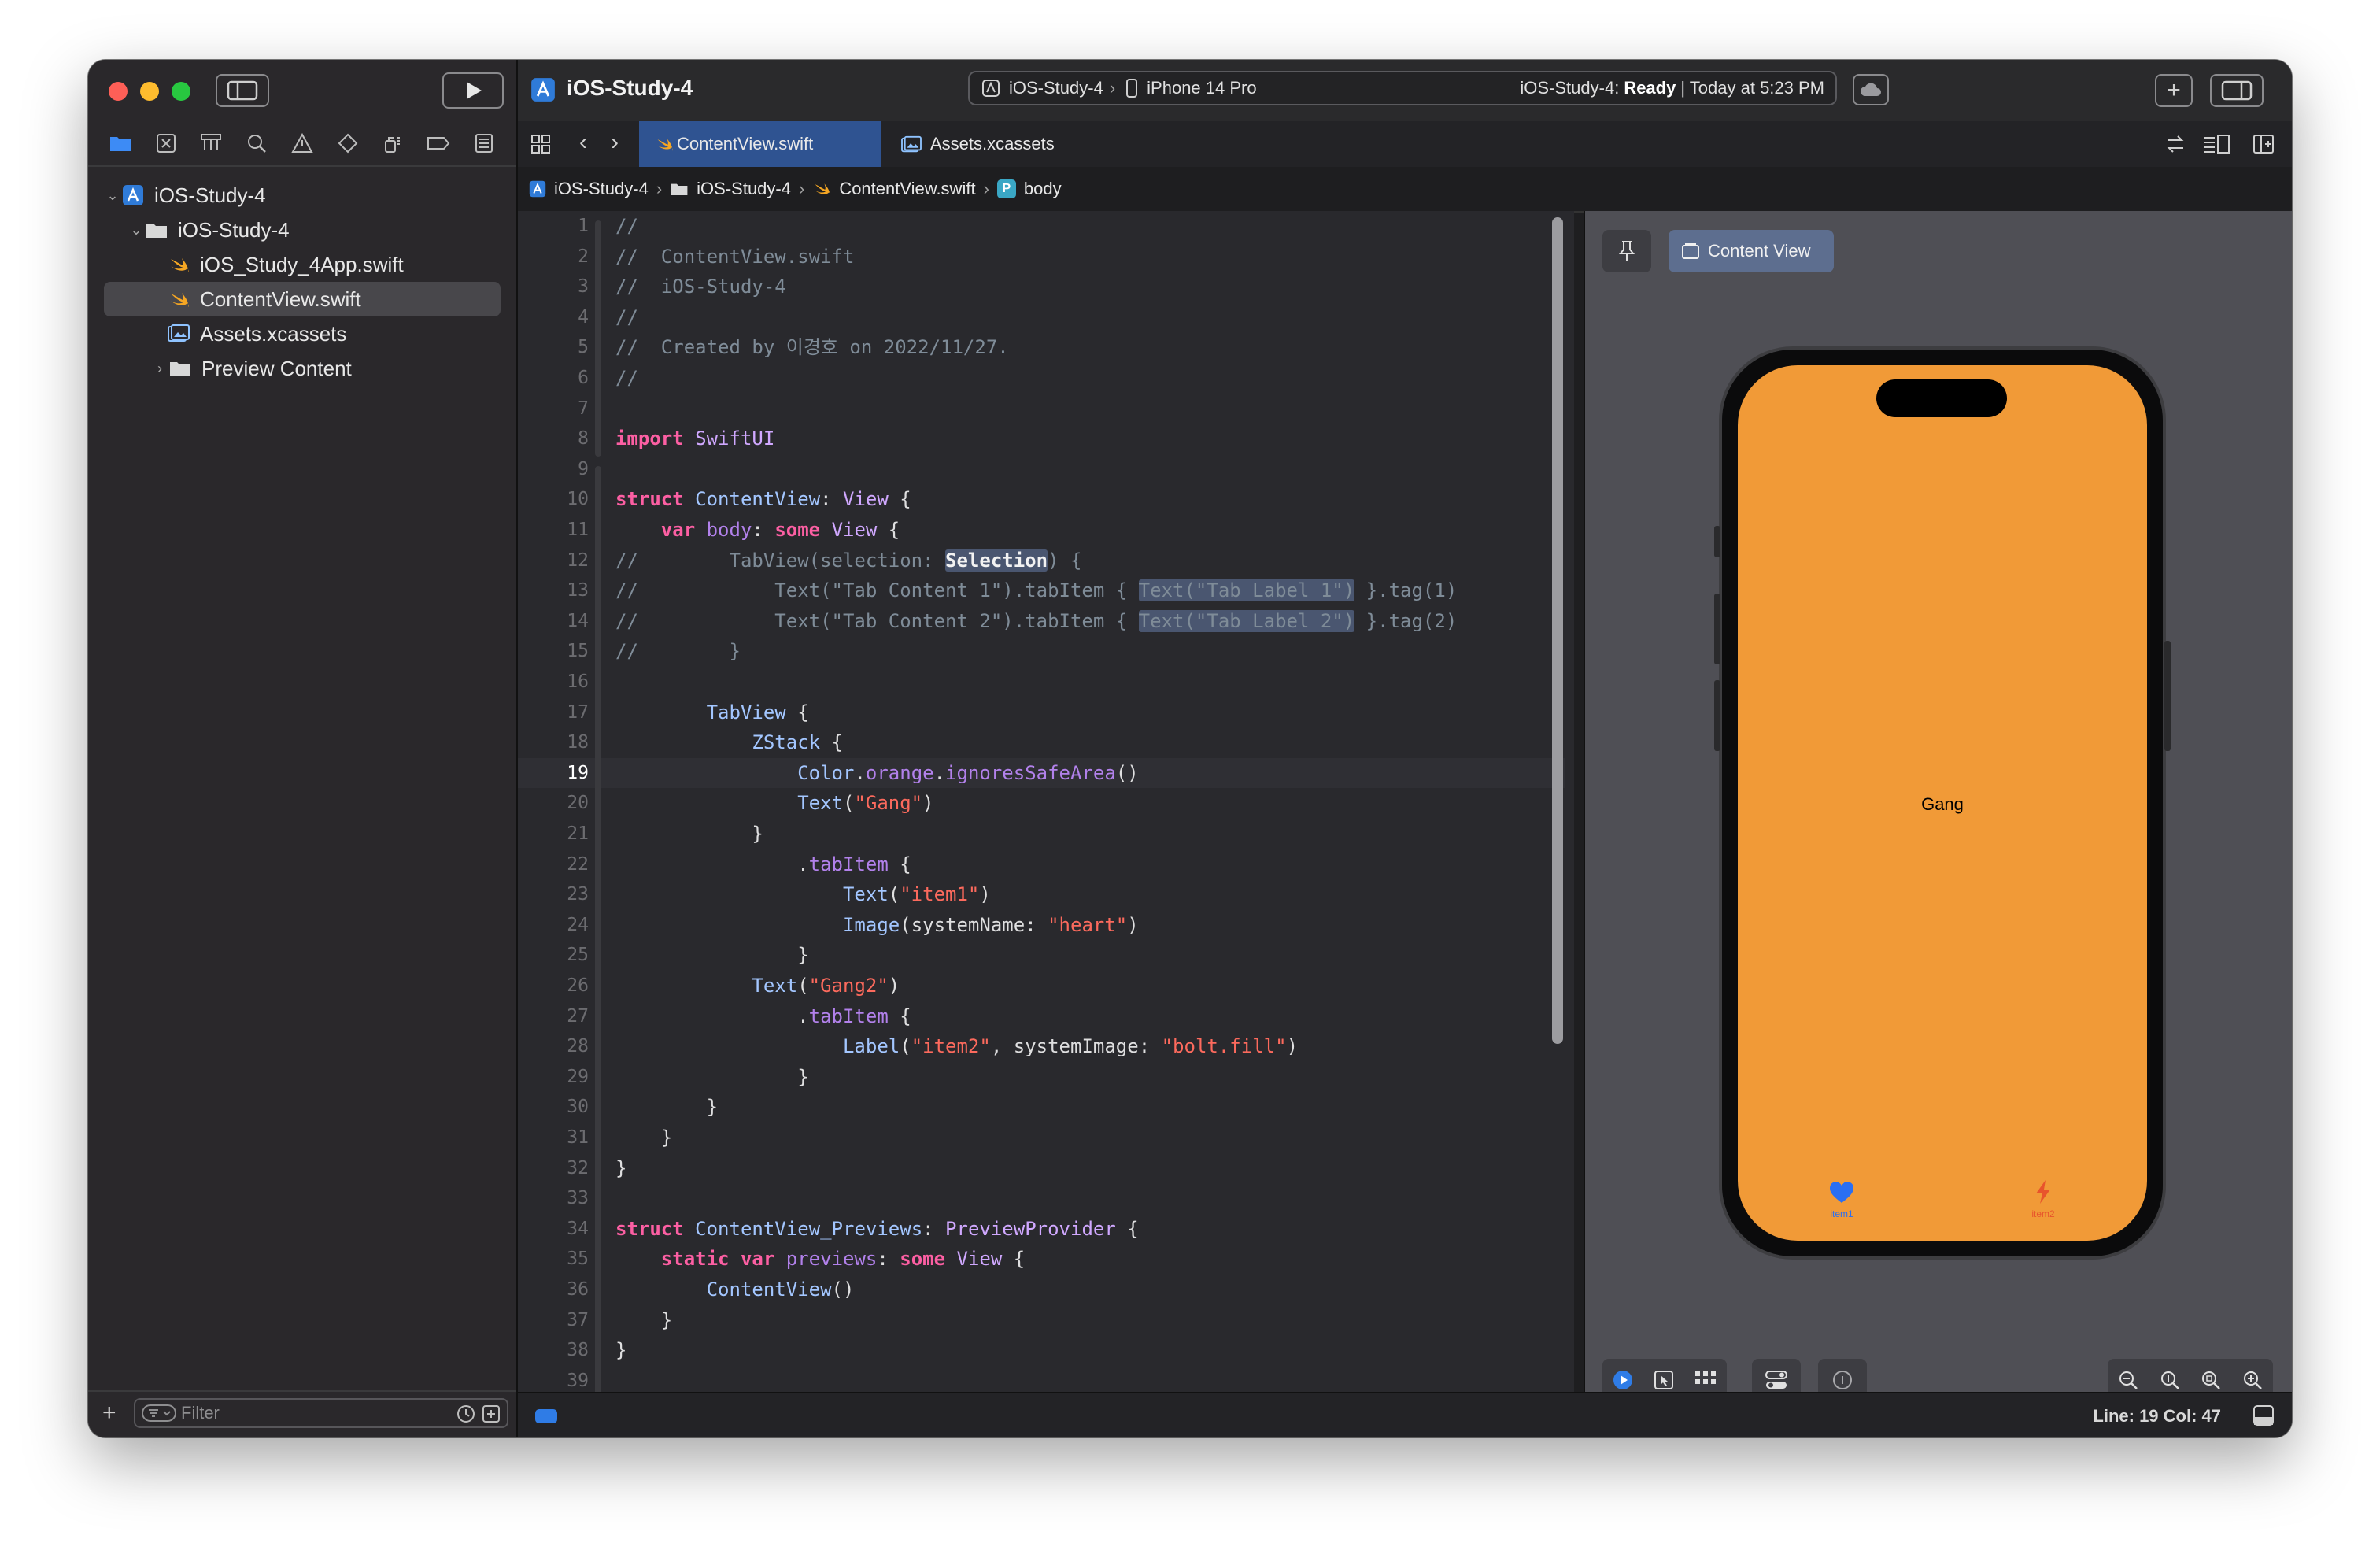 This screenshot has height=1554, width=2380. What do you see at coordinates (393, 143) in the screenshot?
I see `debug-navigator-tab` at bounding box center [393, 143].